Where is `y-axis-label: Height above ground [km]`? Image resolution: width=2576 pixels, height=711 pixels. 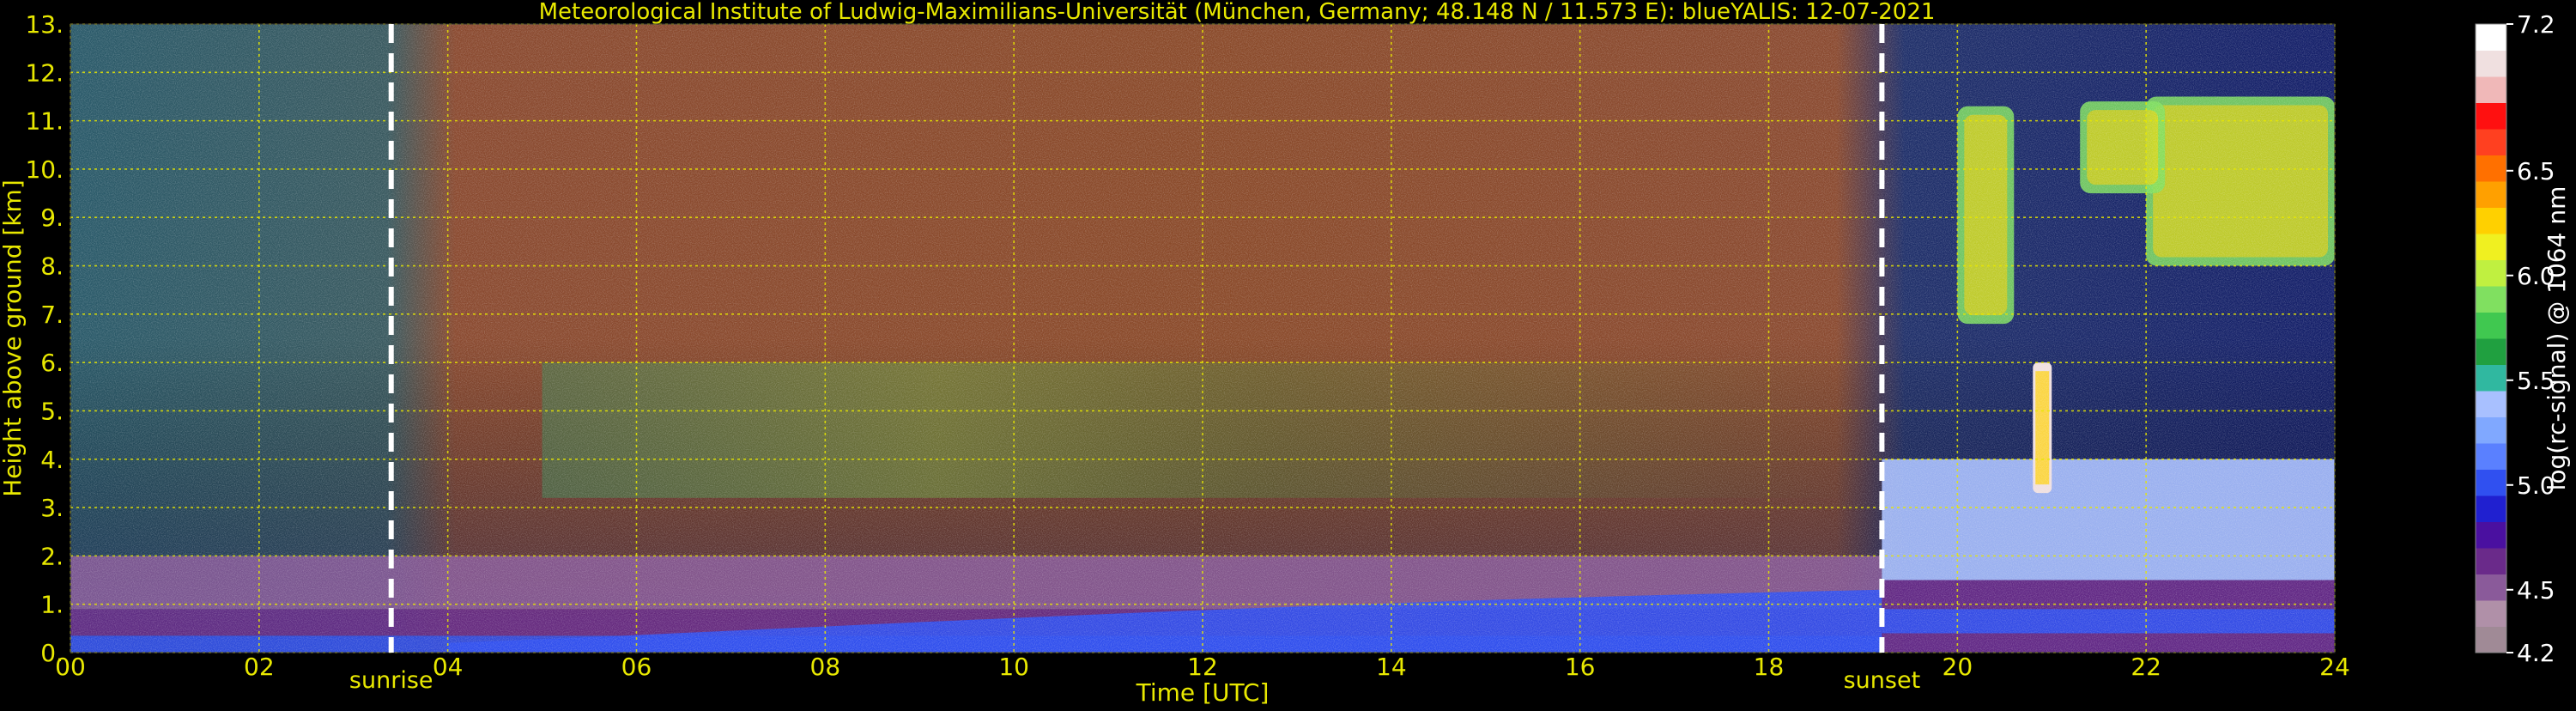 y-axis-label: Height above ground [km] is located at coordinates (13, 338).